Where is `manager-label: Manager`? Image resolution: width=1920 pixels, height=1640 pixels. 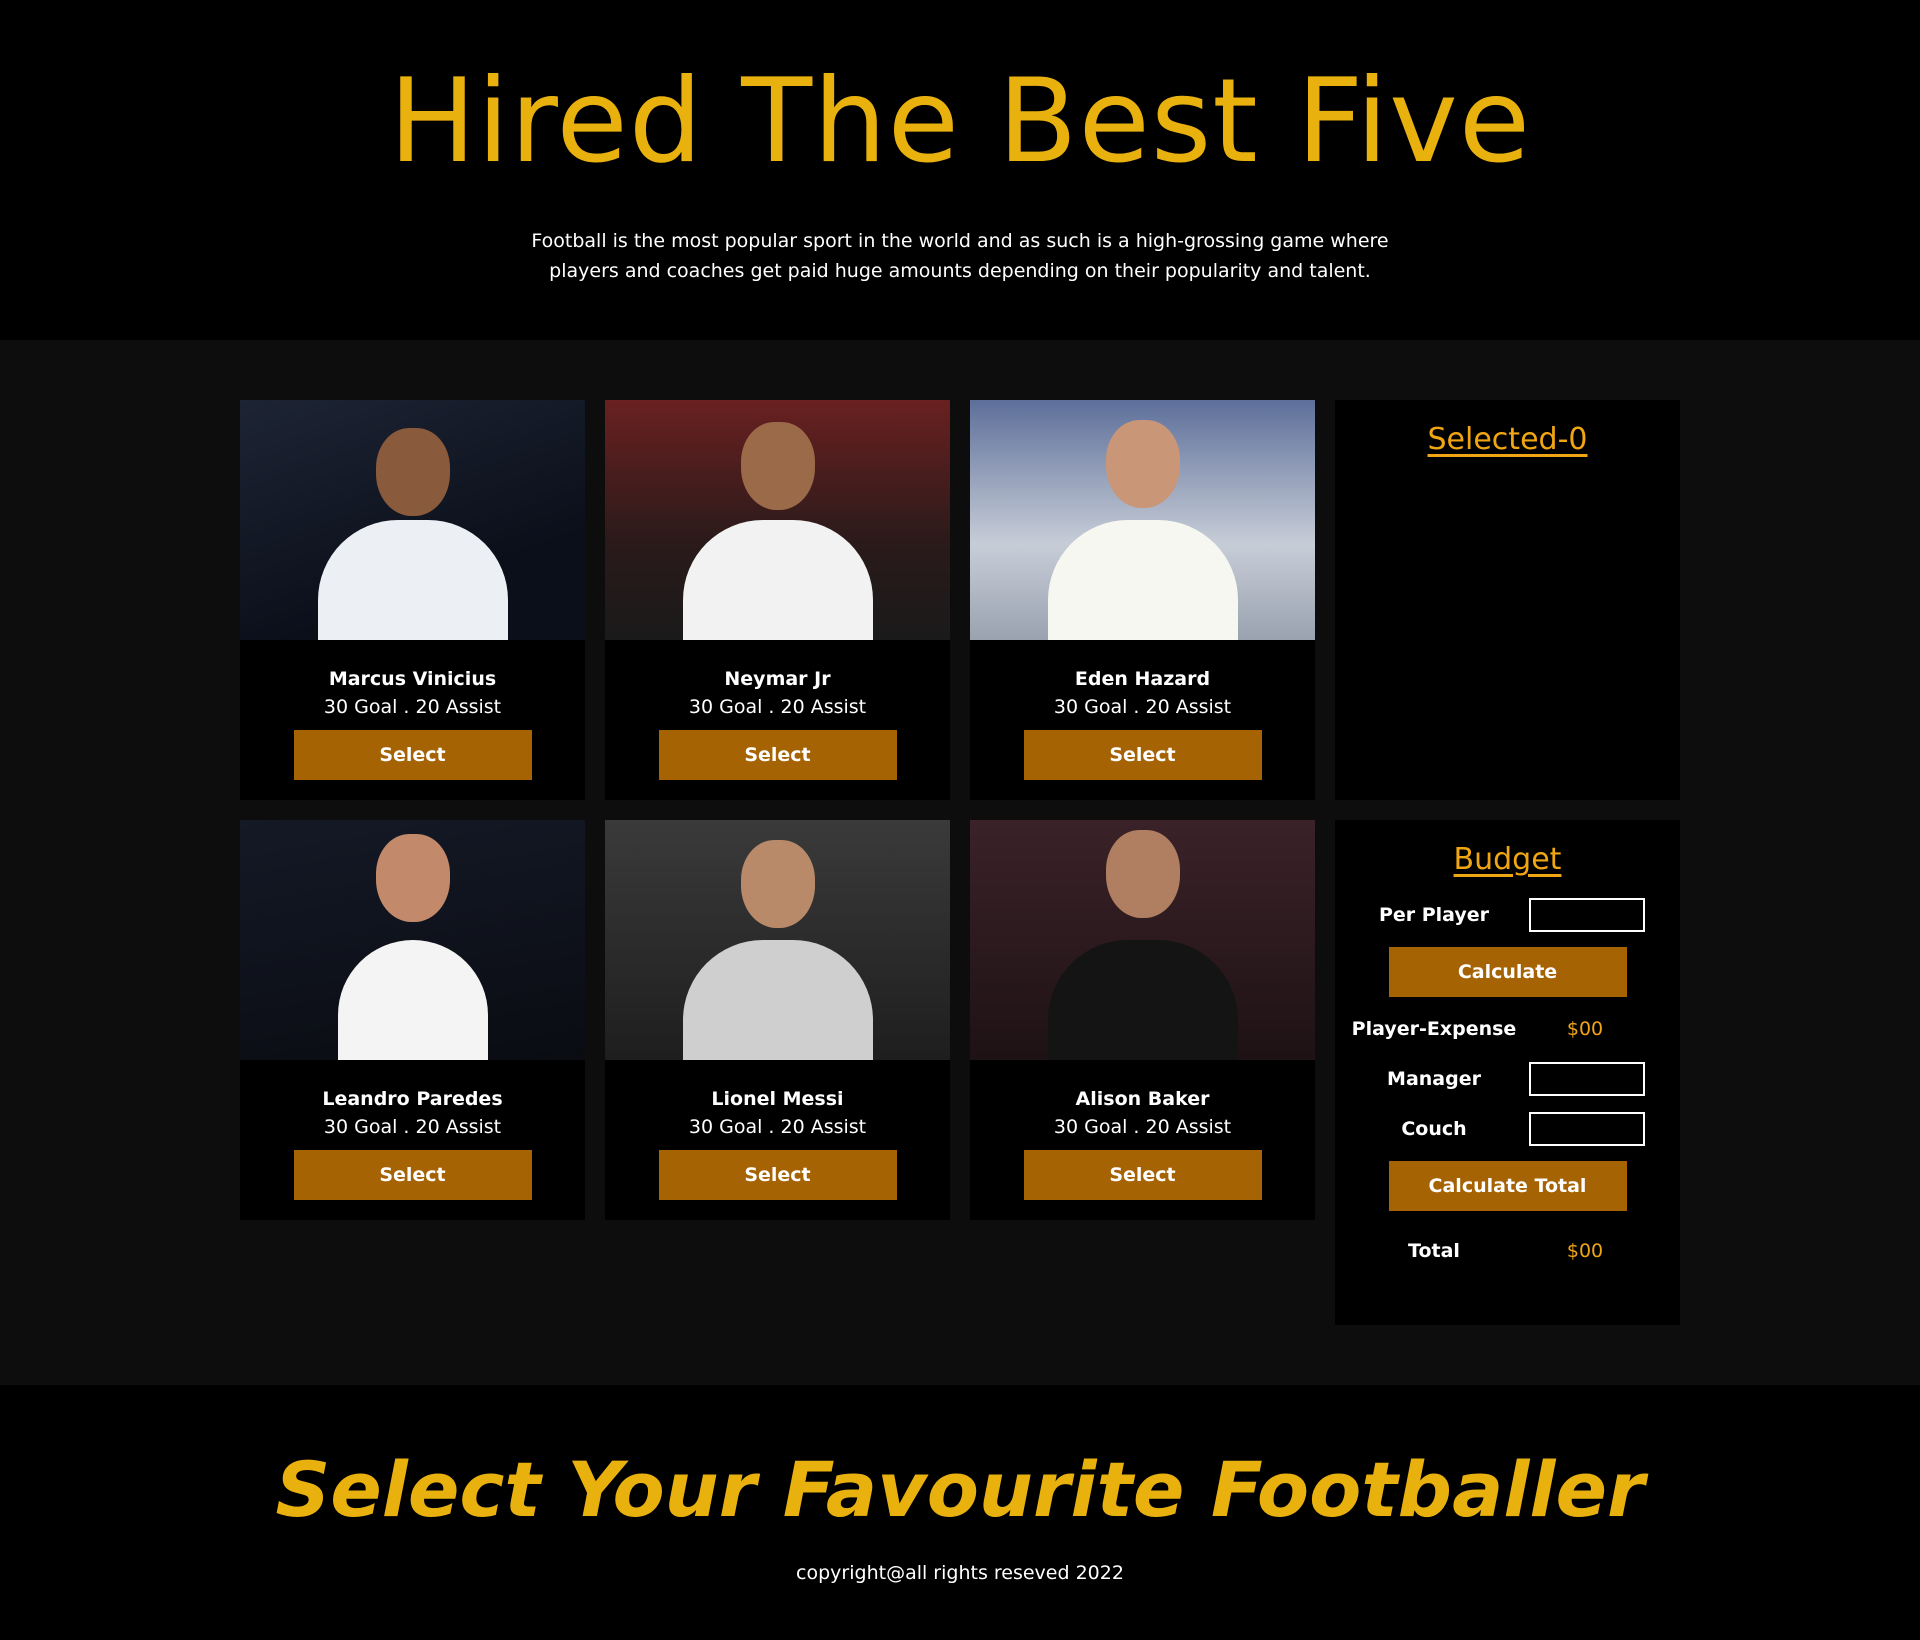 manager-label: Manager is located at coordinates (1434, 1079).